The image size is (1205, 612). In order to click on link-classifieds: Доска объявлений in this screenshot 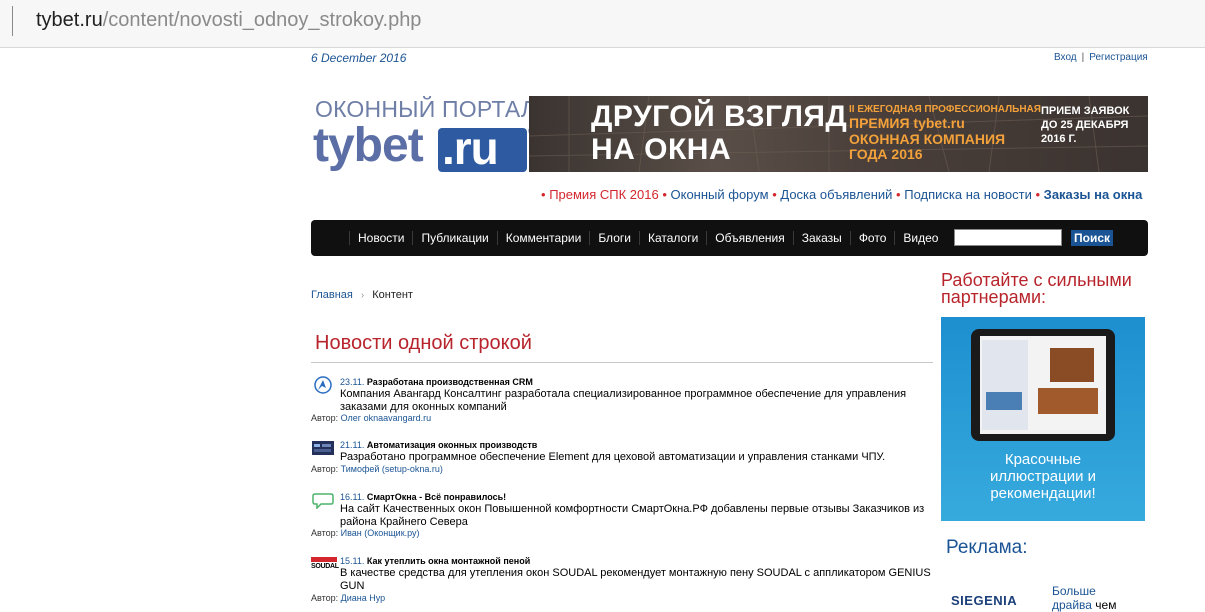, I will do `click(836, 194)`.